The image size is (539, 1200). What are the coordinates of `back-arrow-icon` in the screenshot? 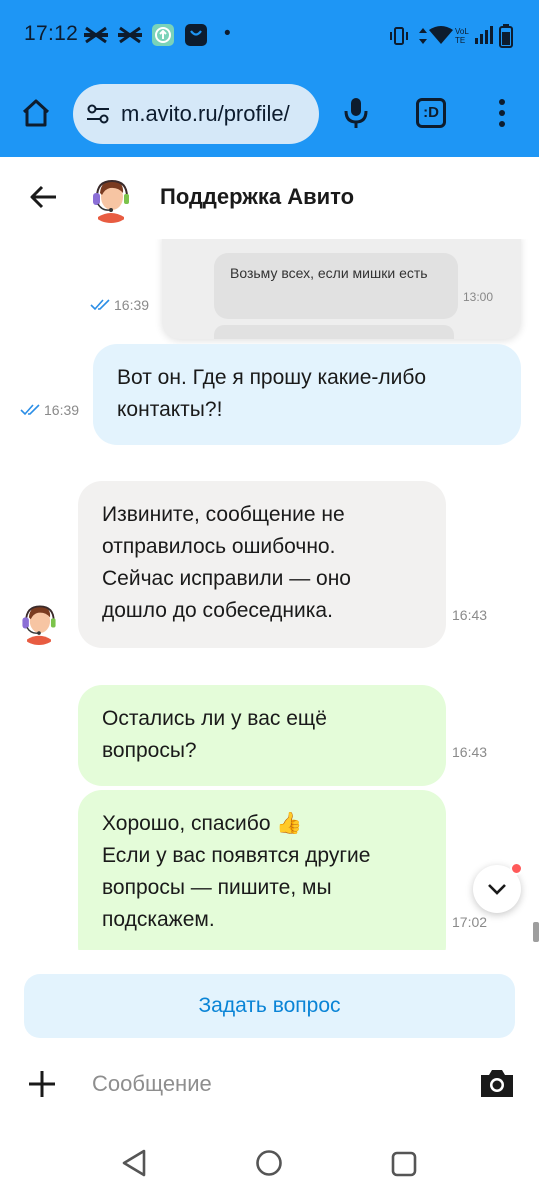 It's located at (44, 197).